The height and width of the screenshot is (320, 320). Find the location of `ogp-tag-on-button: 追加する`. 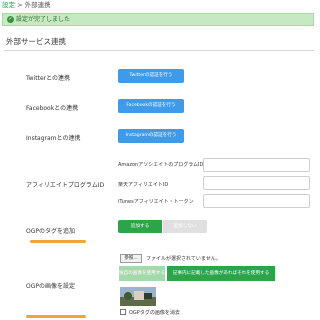

ogp-tag-on-button: 追加する is located at coordinates (140, 226).